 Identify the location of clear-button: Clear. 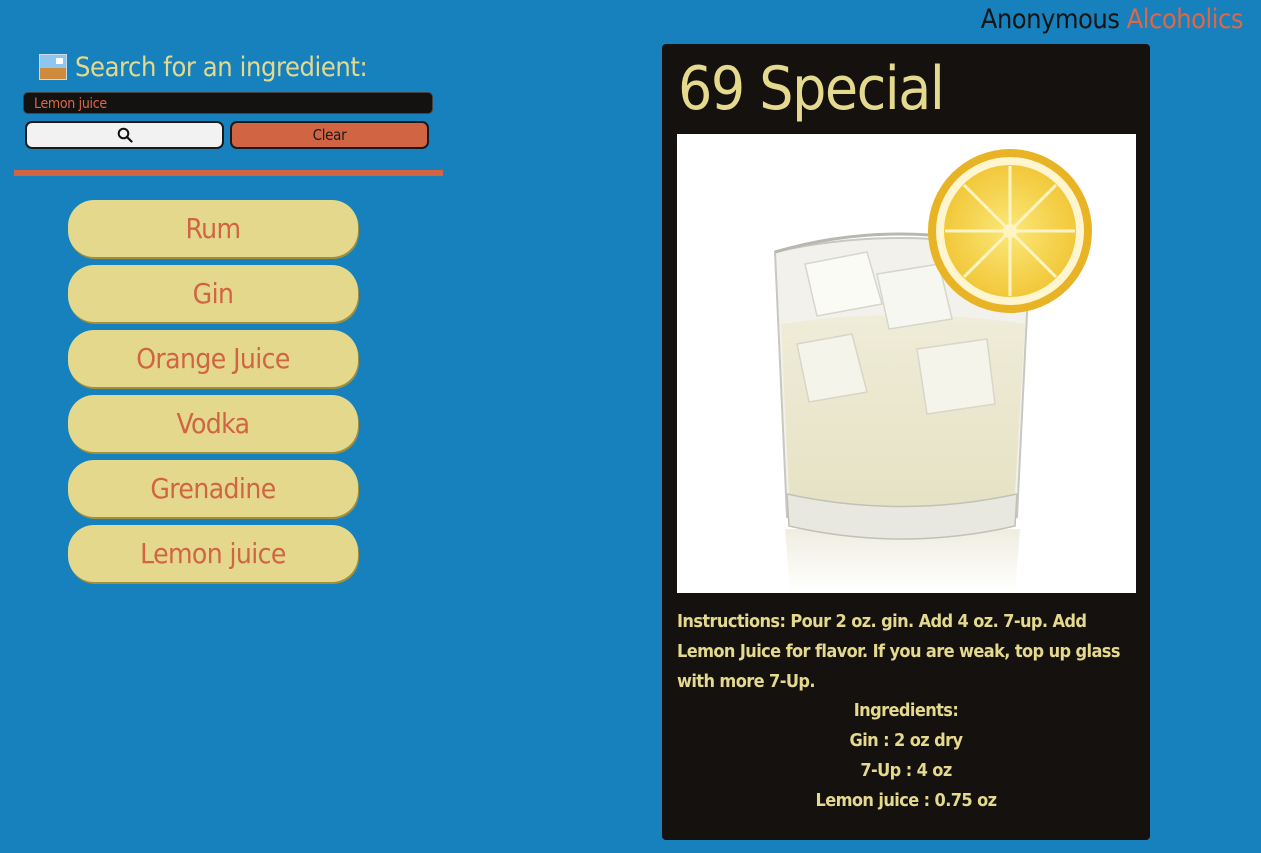
(329, 135).